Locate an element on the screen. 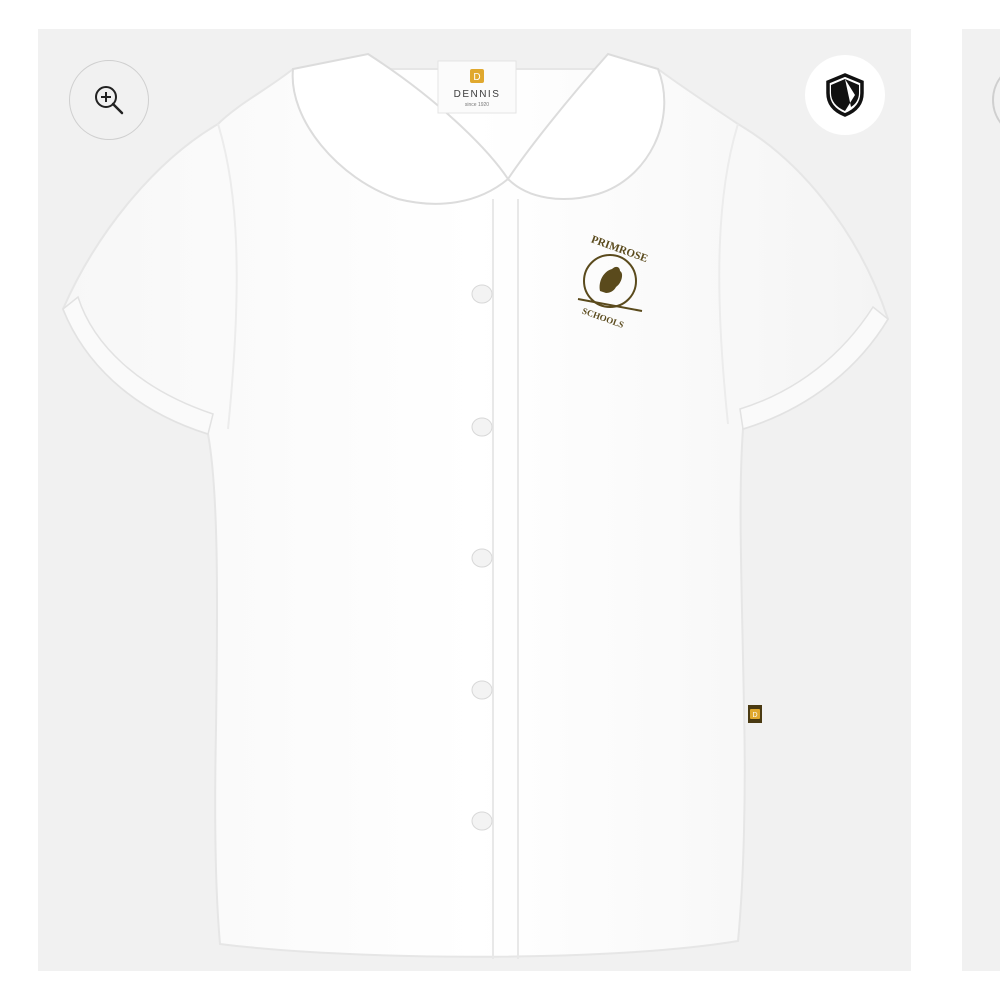 This screenshot has width=1000, height=1000. zoom-button is located at coordinates (109, 100).